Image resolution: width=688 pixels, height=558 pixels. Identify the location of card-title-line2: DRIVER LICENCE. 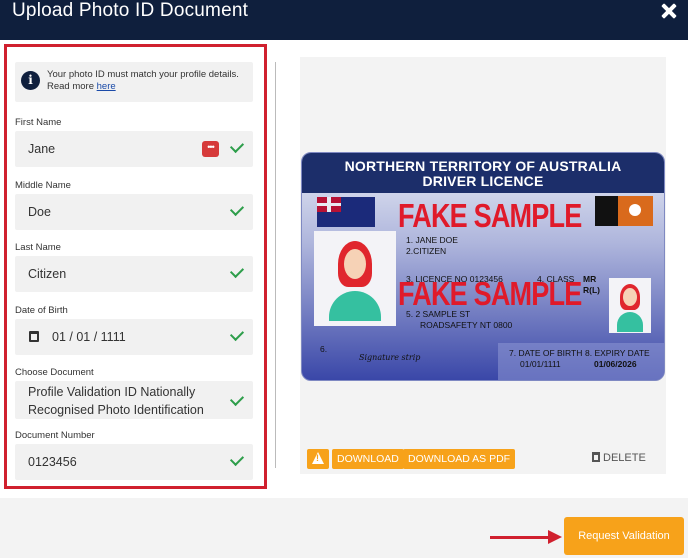
(483, 181).